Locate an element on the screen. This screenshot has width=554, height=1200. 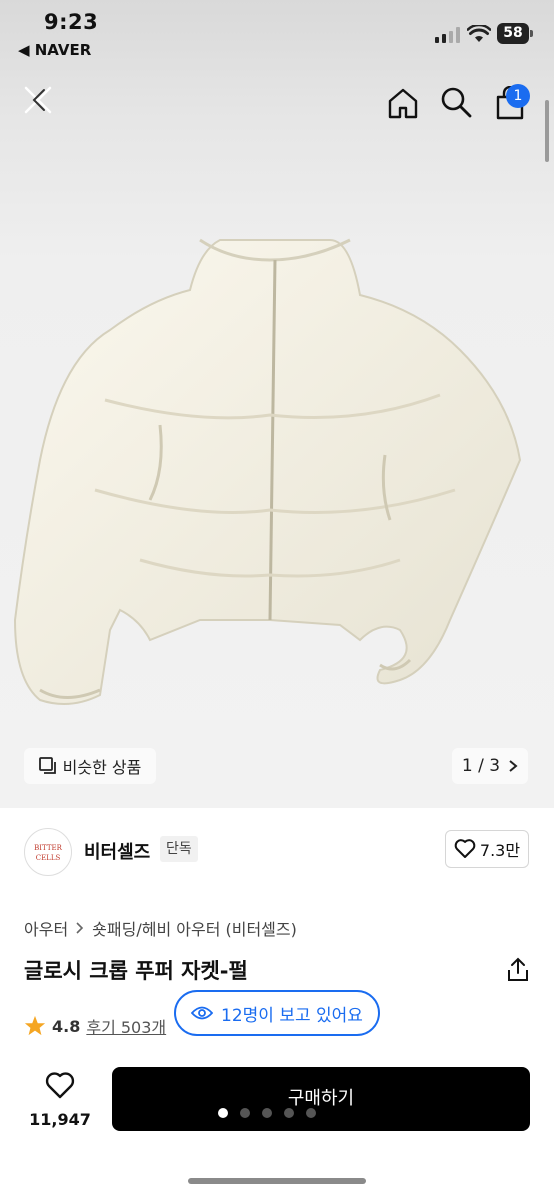
brand-row: BITTER CELLS 비터셀즈 단독 7.3만 is located at coordinates (277, 851).